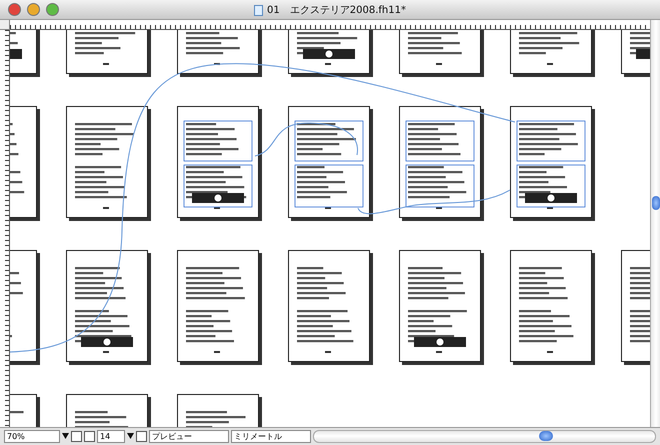 The height and width of the screenshot is (445, 660). Describe the element at coordinates (32, 436) in the screenshot. I see `zoom-field: 70%` at that location.